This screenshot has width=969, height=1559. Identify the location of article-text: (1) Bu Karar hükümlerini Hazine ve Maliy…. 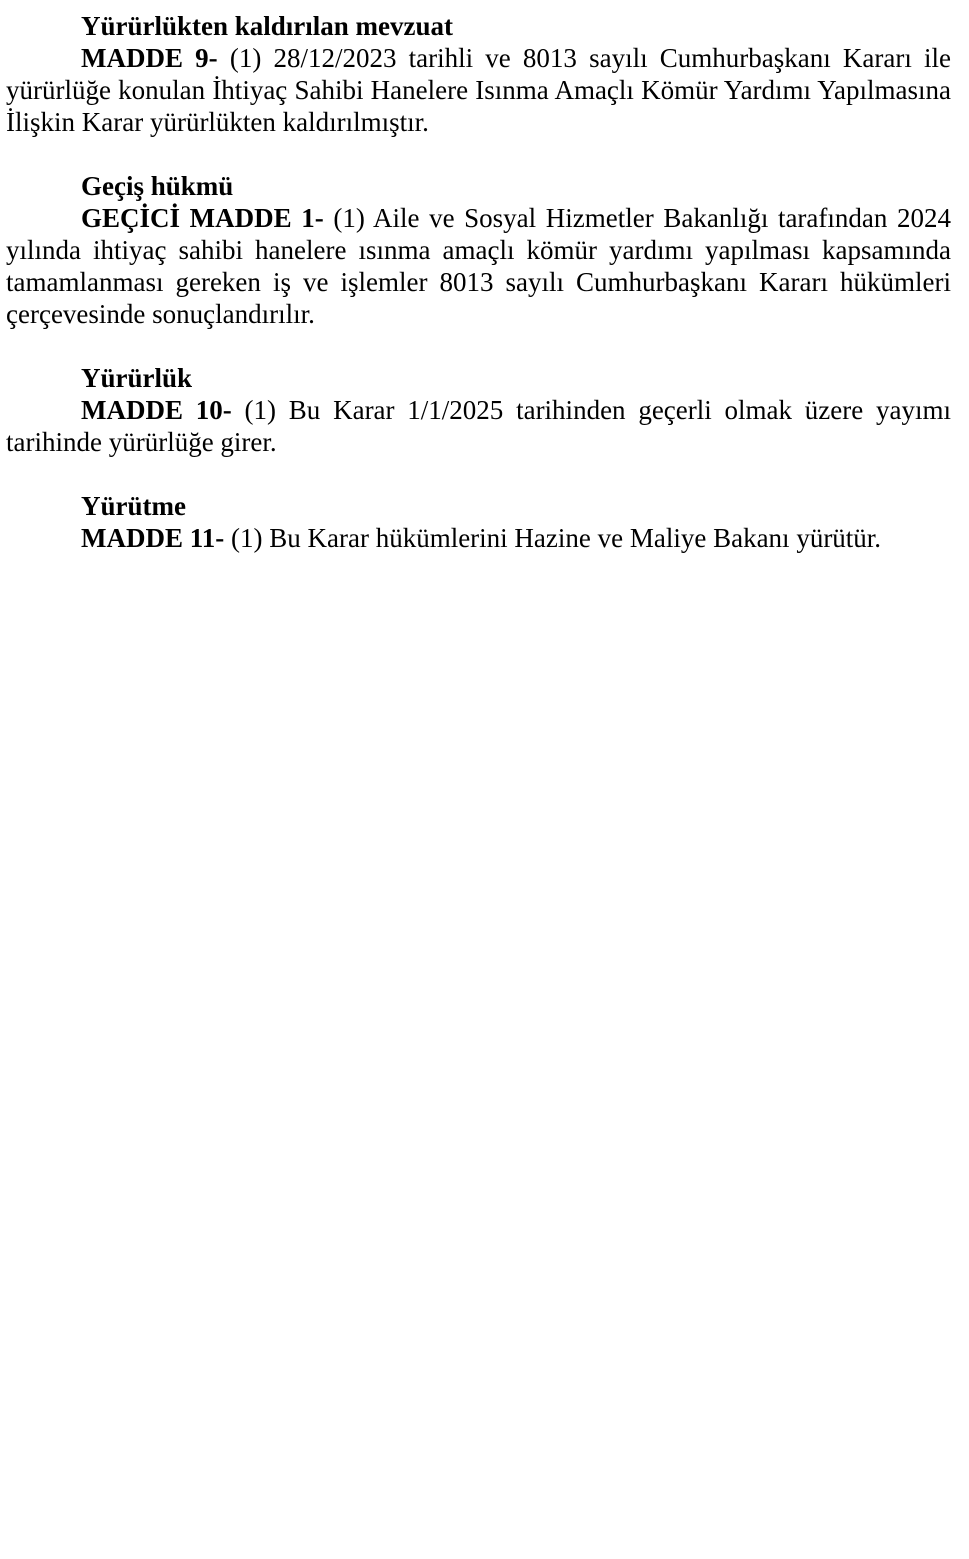
(556, 538).